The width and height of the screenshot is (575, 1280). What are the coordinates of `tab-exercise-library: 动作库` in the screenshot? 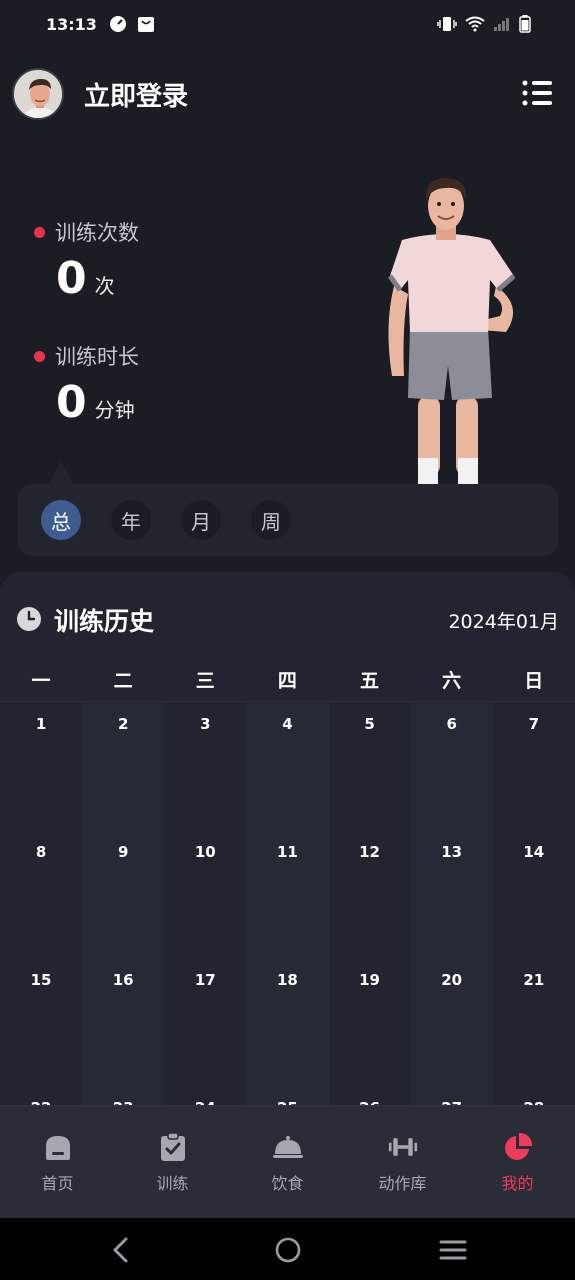 It's located at (402, 1162).